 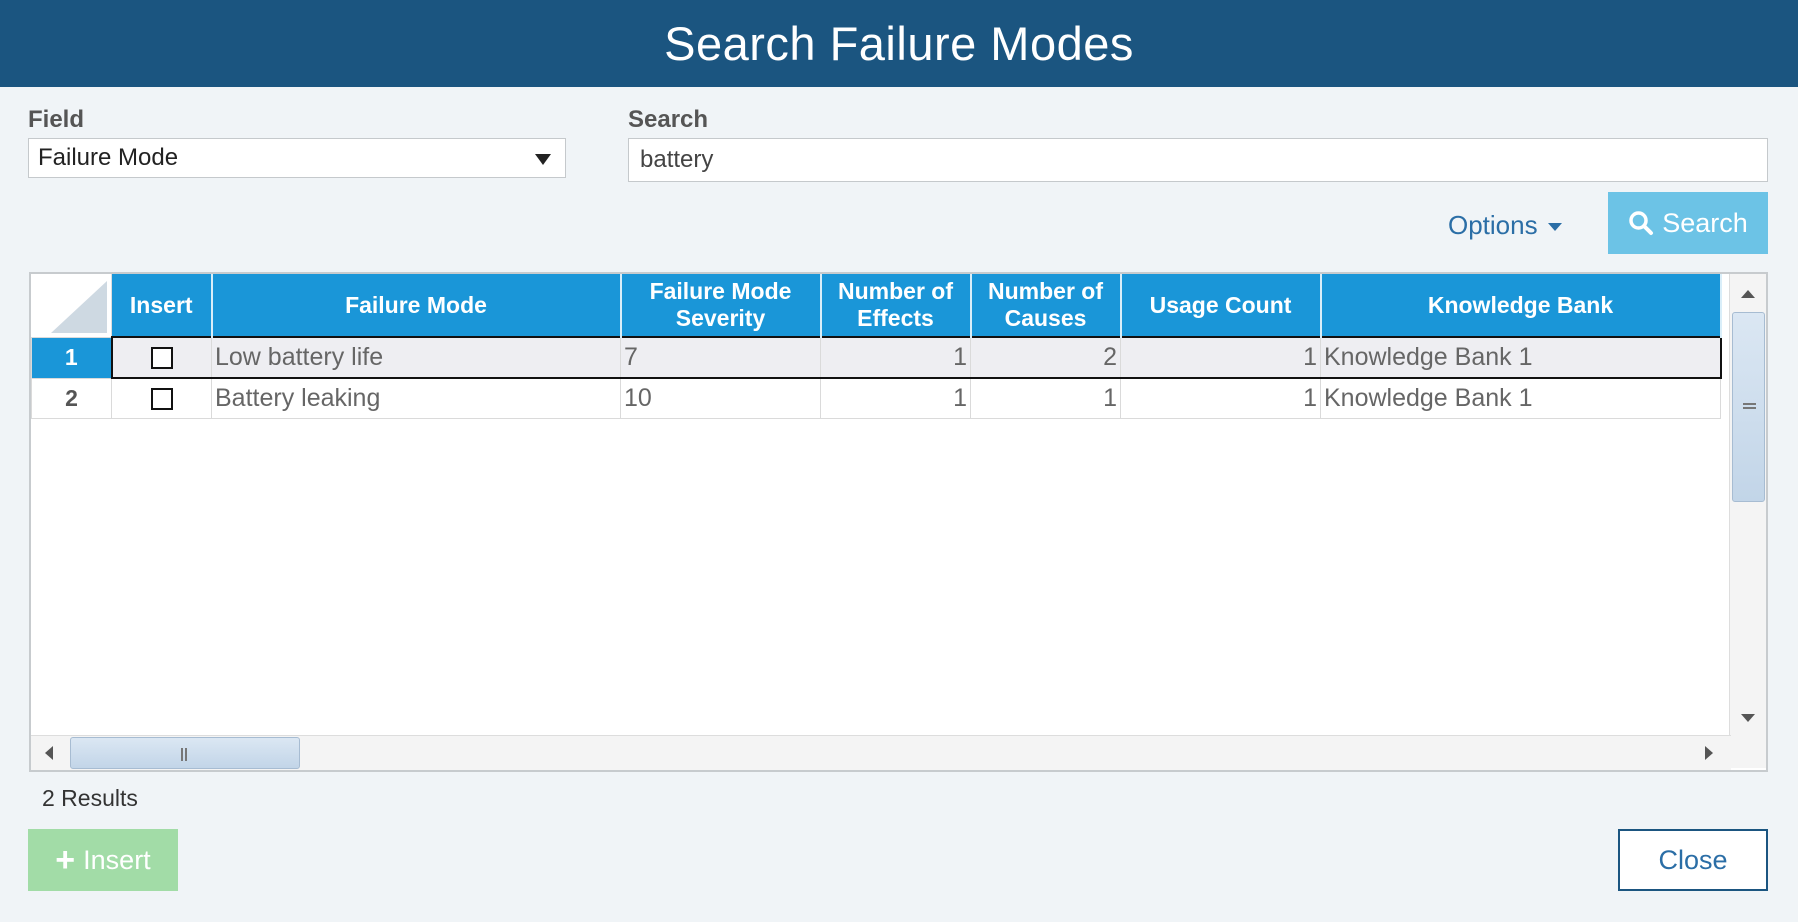 I want to click on column-header-causes: Number of Causes, so click(x=1046, y=305).